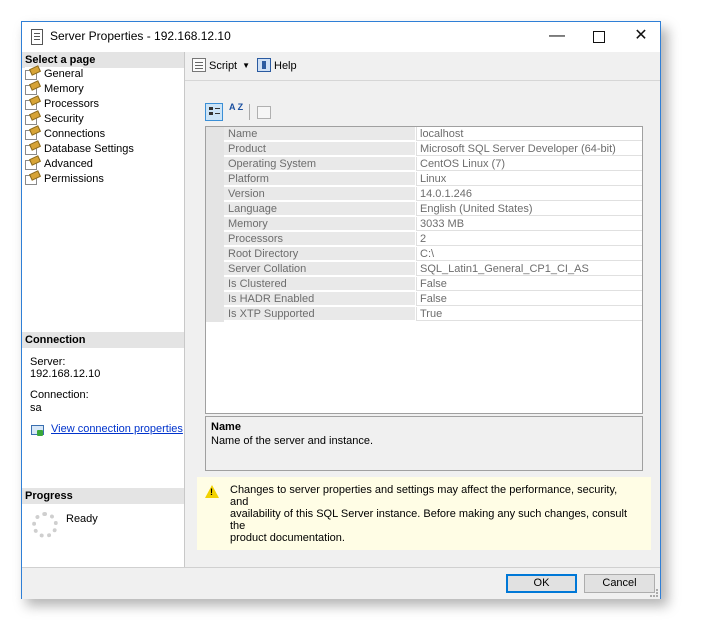 The height and width of the screenshot is (644, 706). Describe the element at coordinates (320, 299) in the screenshot. I see `property-name: Is HADR Enabled` at that location.